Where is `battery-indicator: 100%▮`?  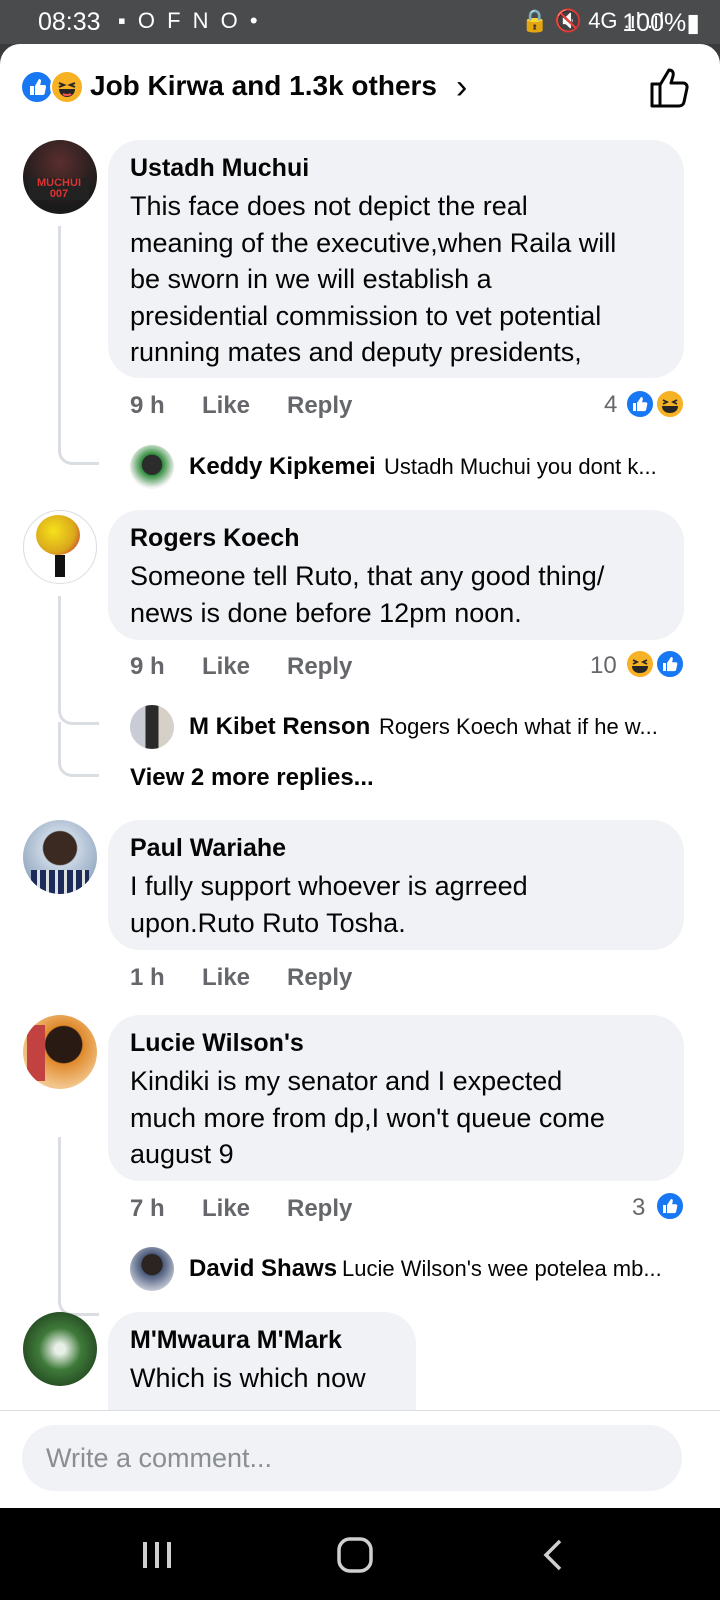
battery-indicator: 100%▮ is located at coordinates (661, 23).